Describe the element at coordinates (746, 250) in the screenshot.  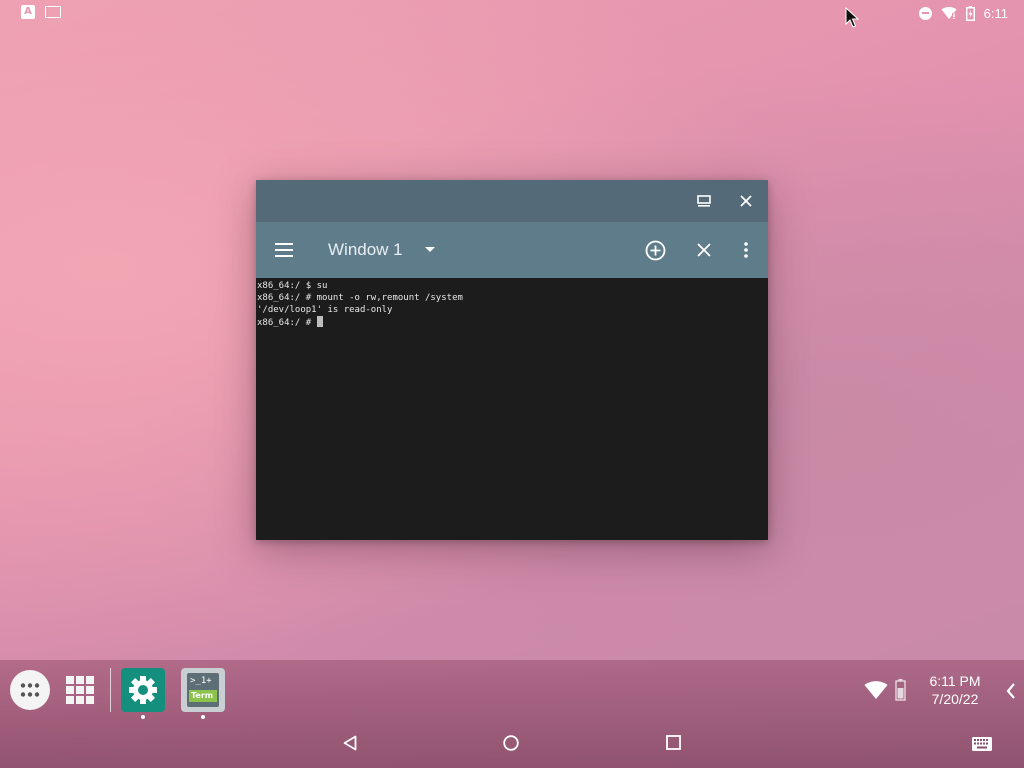
I see `overflow-menu-icon` at that location.